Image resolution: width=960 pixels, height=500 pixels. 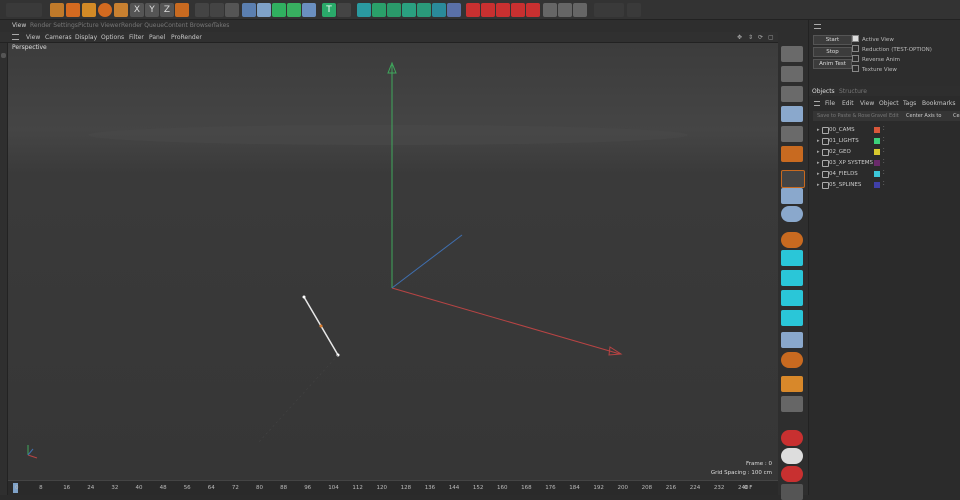 I want to click on viewport-menu-cameras: Cameras, so click(x=58, y=37).